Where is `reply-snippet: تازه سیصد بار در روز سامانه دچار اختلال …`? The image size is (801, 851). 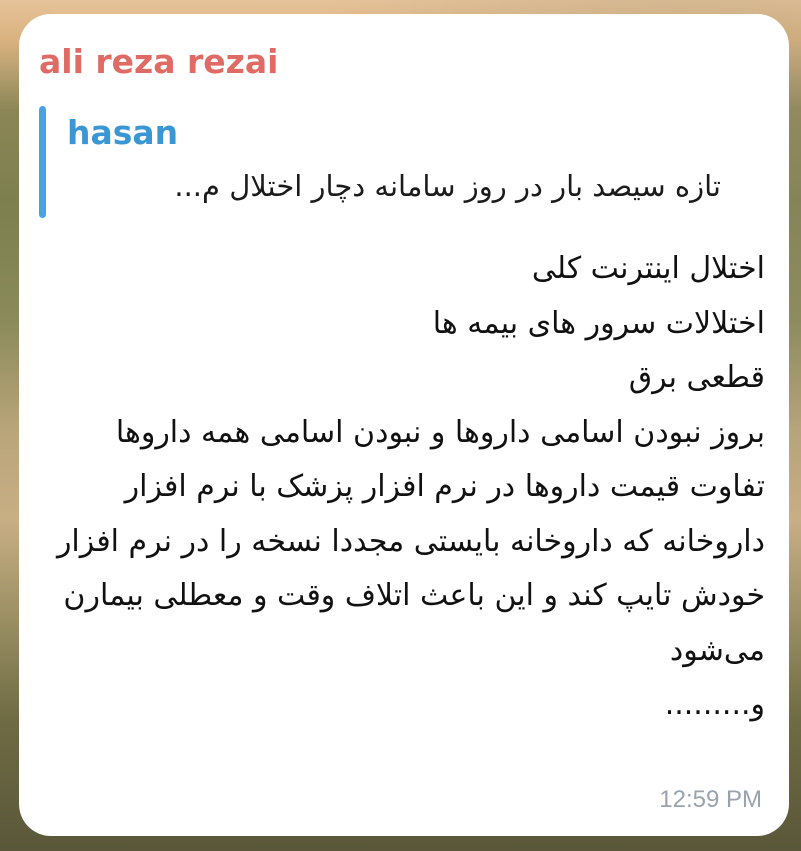
reply-snippet: تازه سیصد بار در روز سامانه دچار اختلال … is located at coordinates (447, 186).